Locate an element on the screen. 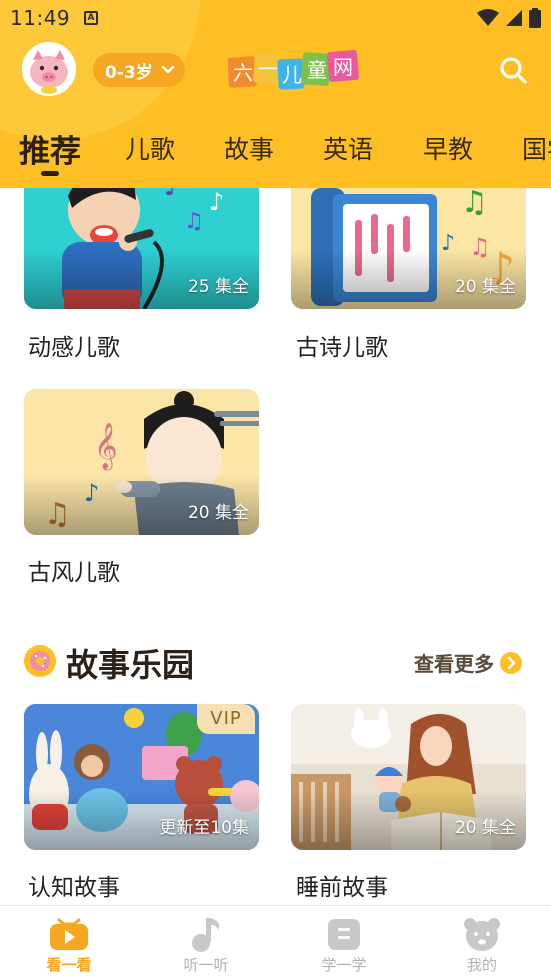 The height and width of the screenshot is (979, 551). battery-icon is located at coordinates (535, 18).